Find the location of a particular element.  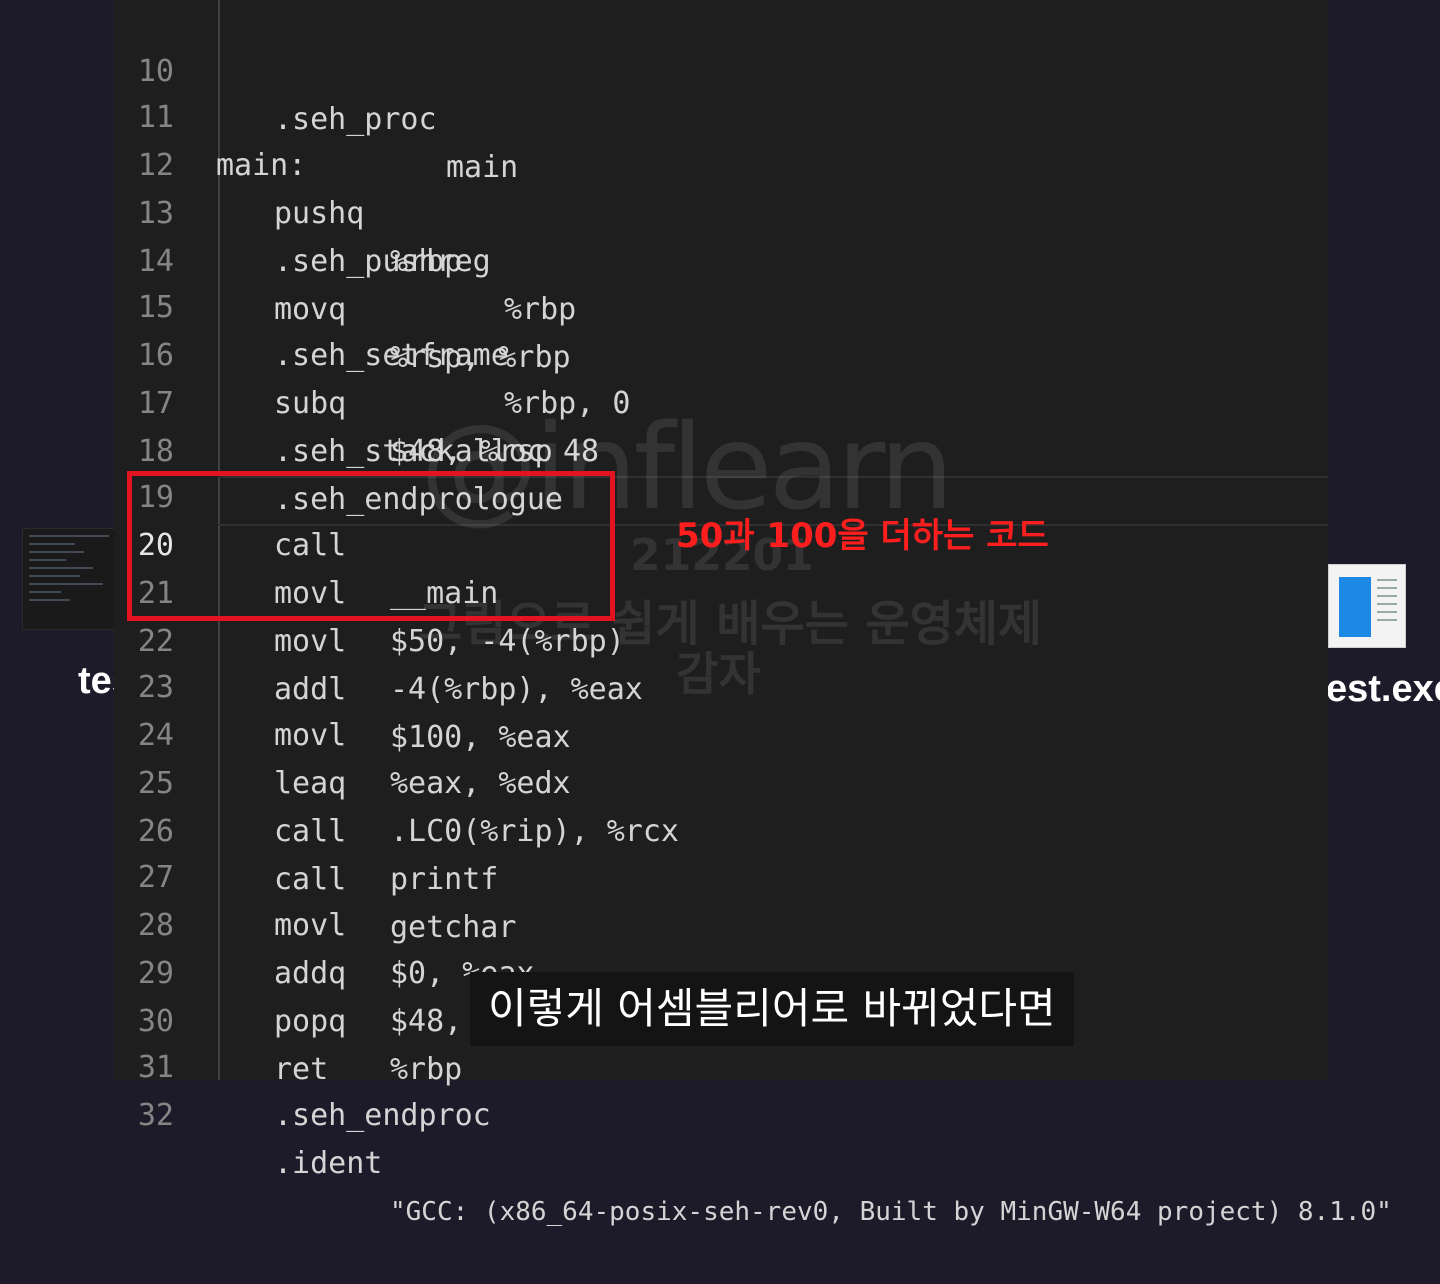

code-line: 11 main: is located at coordinates (721, 114).